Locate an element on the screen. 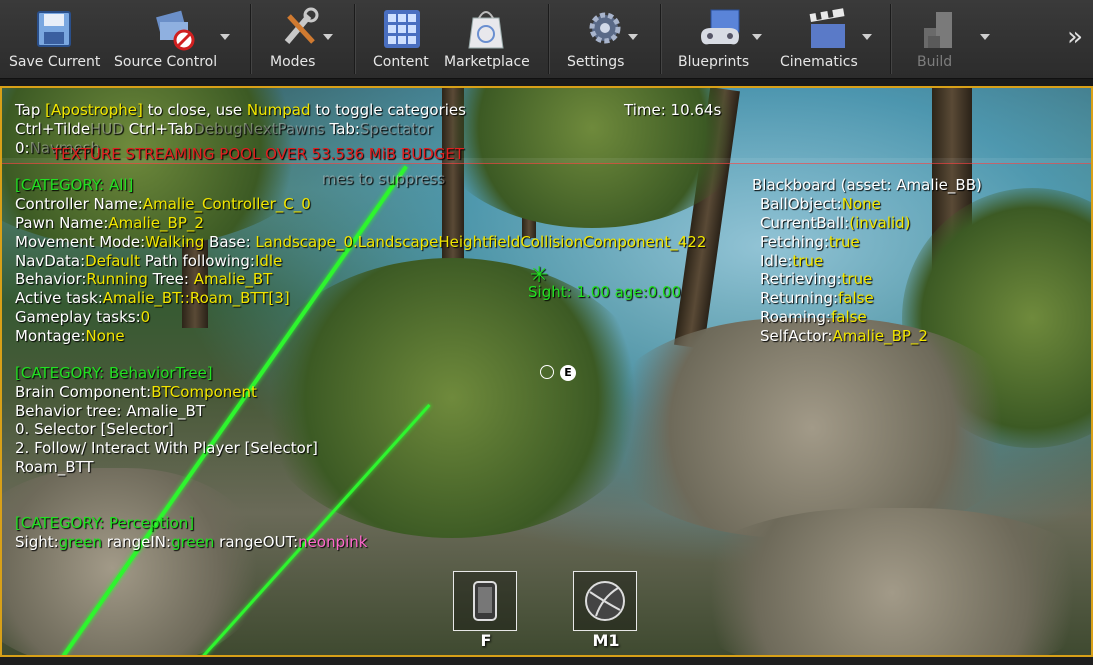 This screenshot has height=665, width=1093. category-perception: [CATEGORY: Perception] is located at coordinates (105, 523).